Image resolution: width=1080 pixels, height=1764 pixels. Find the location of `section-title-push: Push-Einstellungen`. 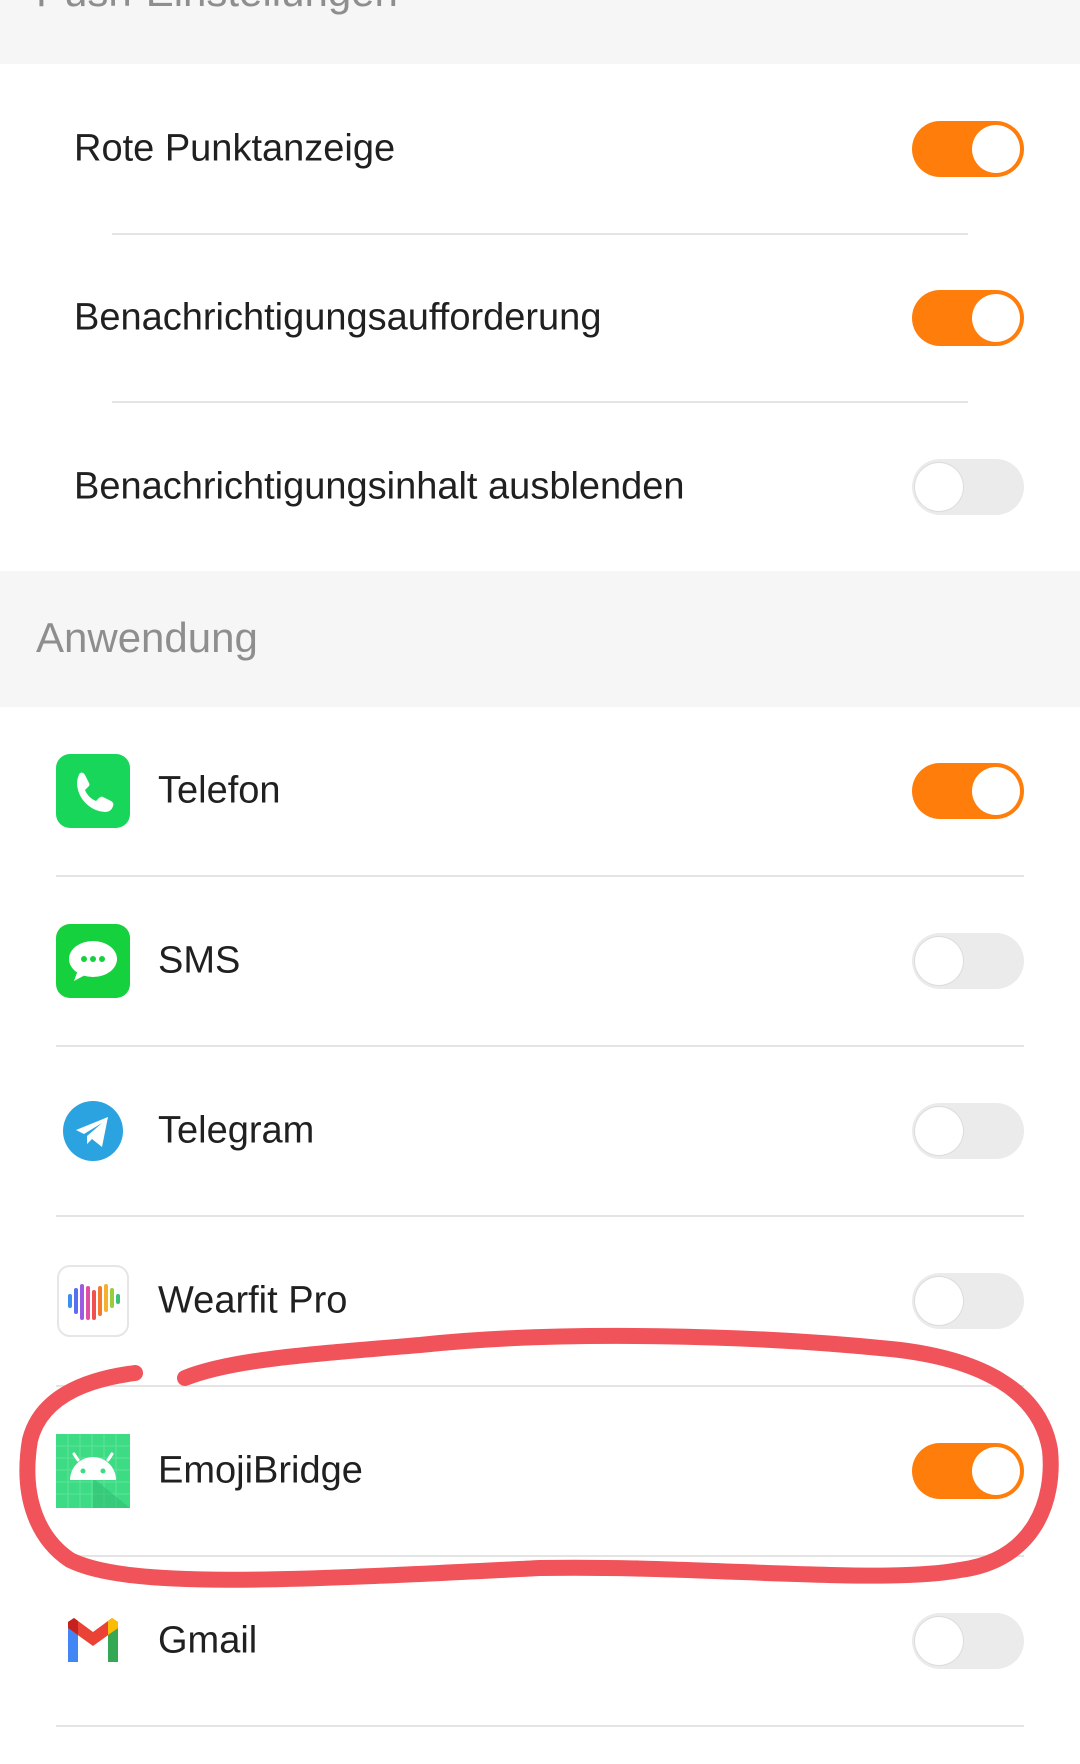

section-title-push: Push-Einstellungen is located at coordinates (217, 8).